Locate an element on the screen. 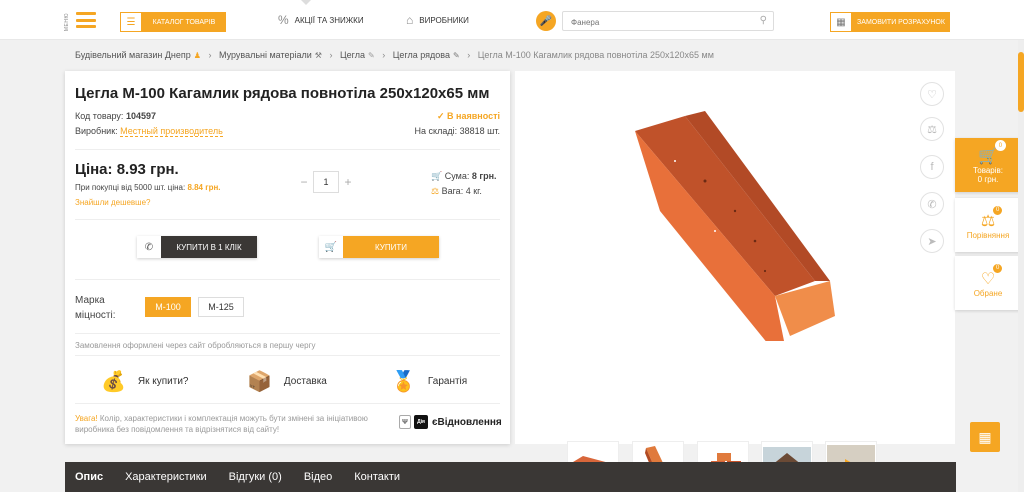  evidnovlennia-label: єВідновлення is located at coordinates (467, 422).